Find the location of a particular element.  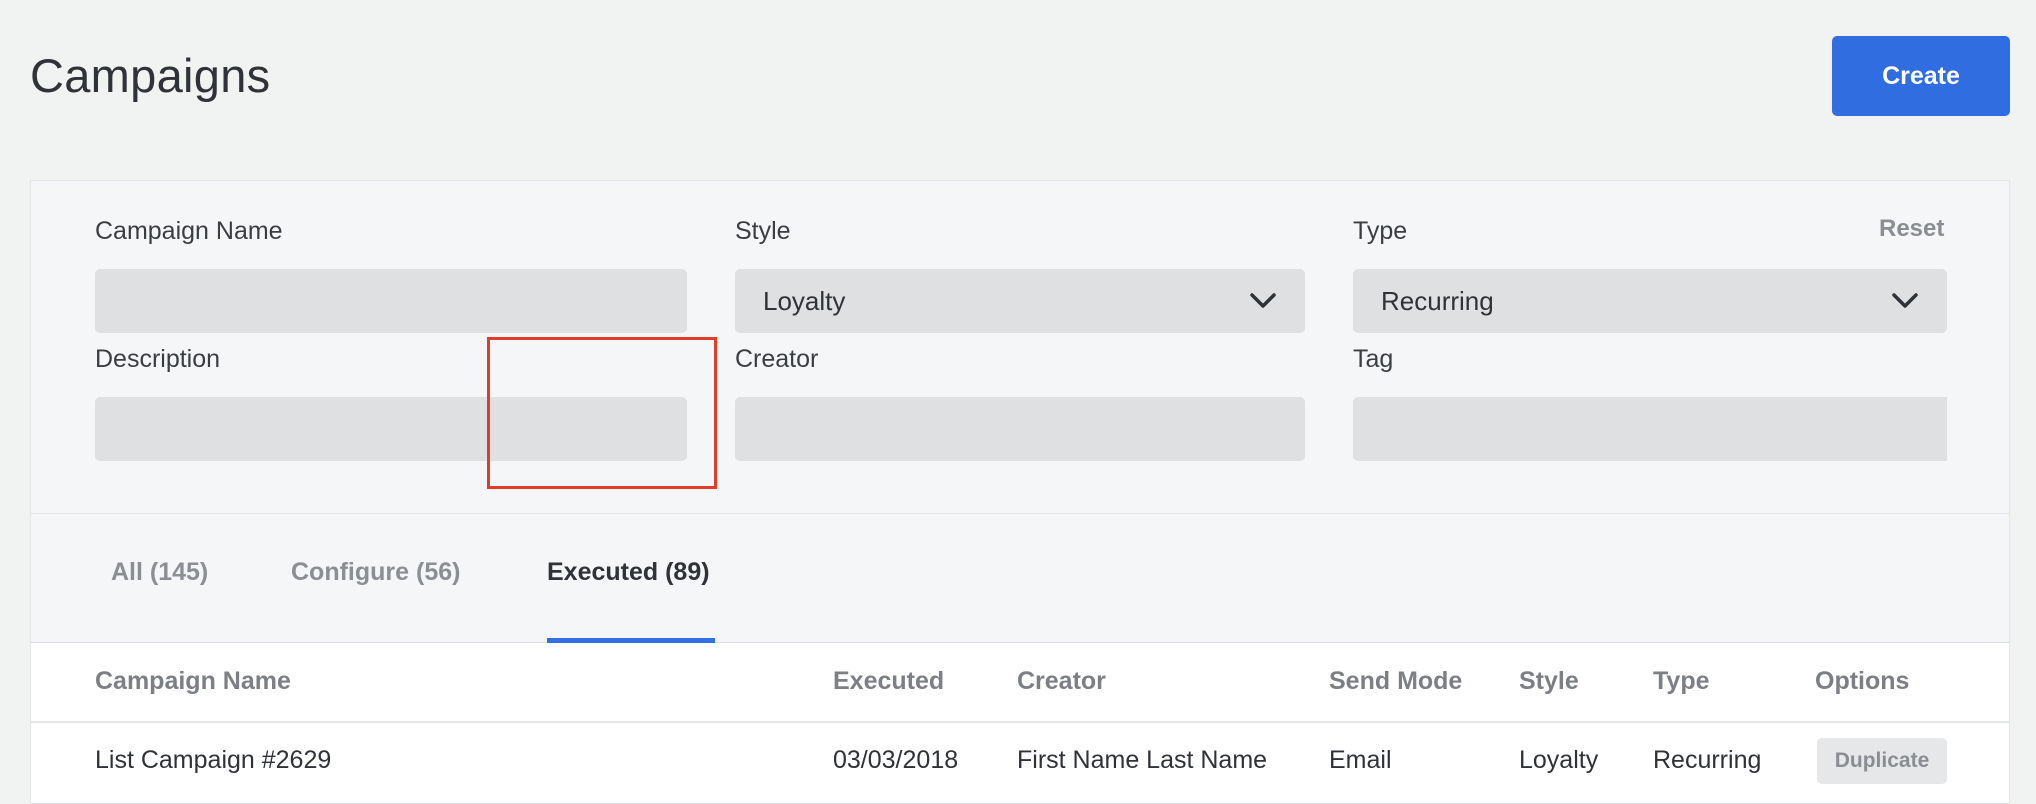

cell-send-mode: Email is located at coordinates (1360, 760).